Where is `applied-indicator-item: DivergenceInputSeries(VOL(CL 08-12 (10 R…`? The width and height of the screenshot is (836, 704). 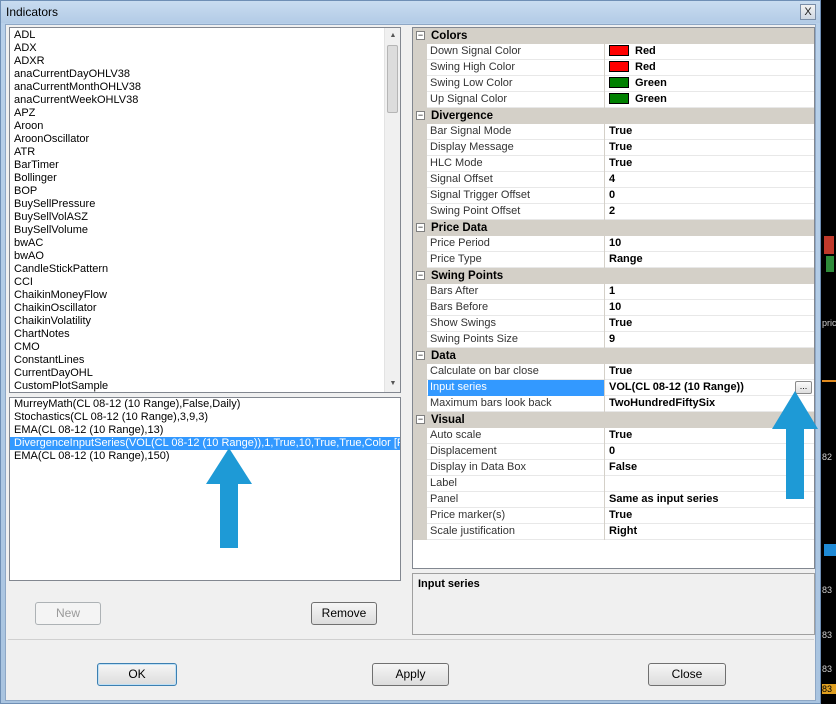
applied-indicator-item: DivergenceInputSeries(VOL(CL 08-12 (10 R… is located at coordinates (205, 443).